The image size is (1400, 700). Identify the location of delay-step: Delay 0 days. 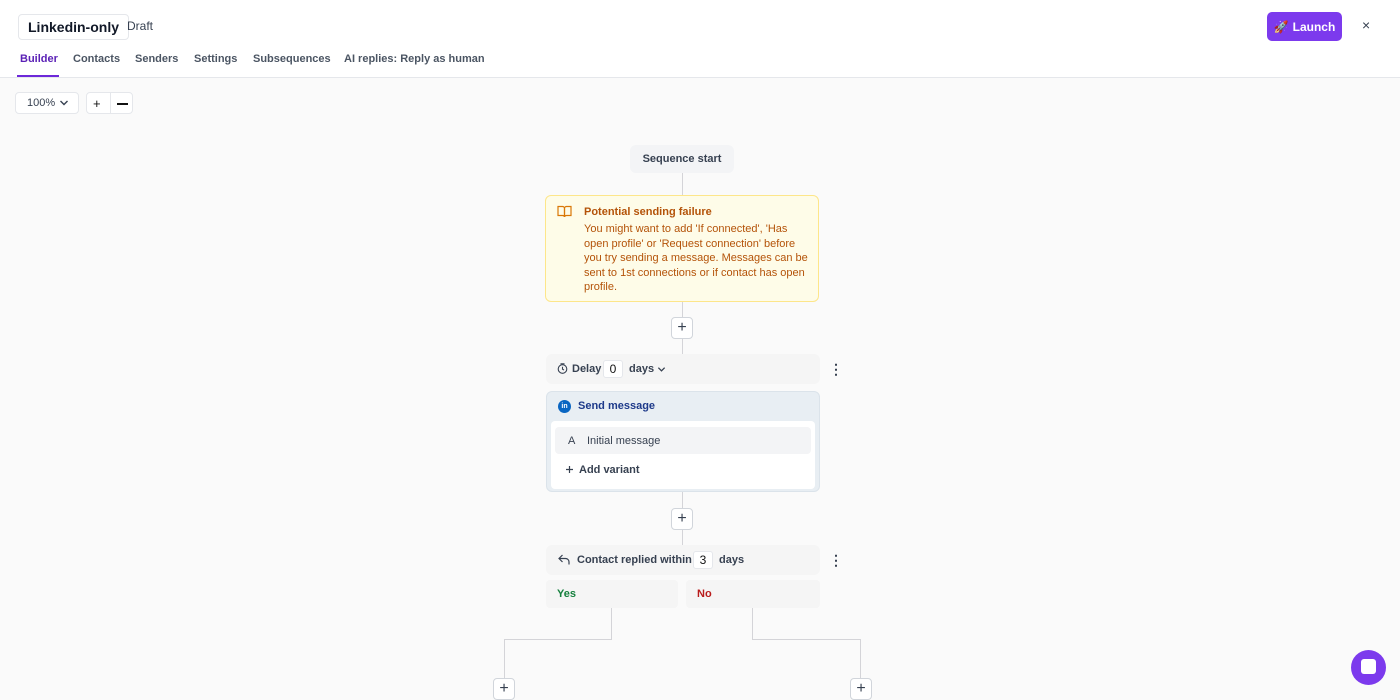
(683, 369).